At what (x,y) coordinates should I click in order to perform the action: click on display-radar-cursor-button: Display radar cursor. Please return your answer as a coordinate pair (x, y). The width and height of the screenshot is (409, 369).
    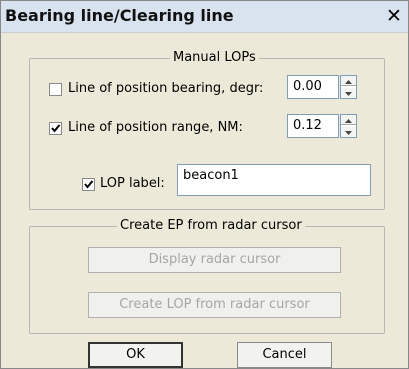
    Looking at the image, I should click on (214, 260).